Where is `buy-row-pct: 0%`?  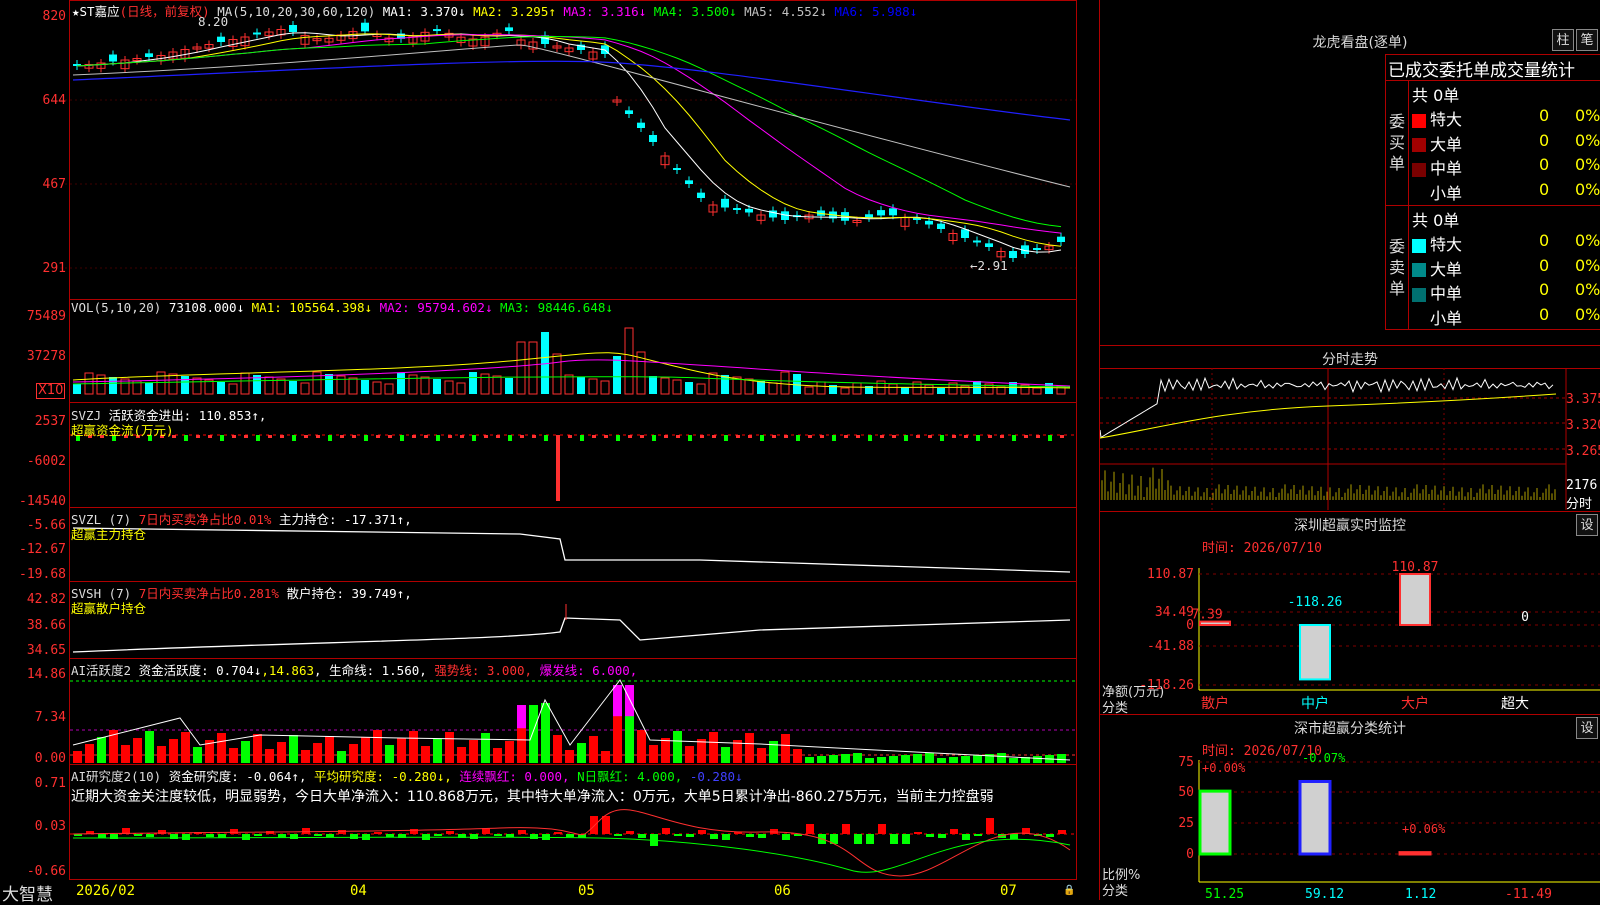
buy-row-pct: 0% is located at coordinates (1587, 164).